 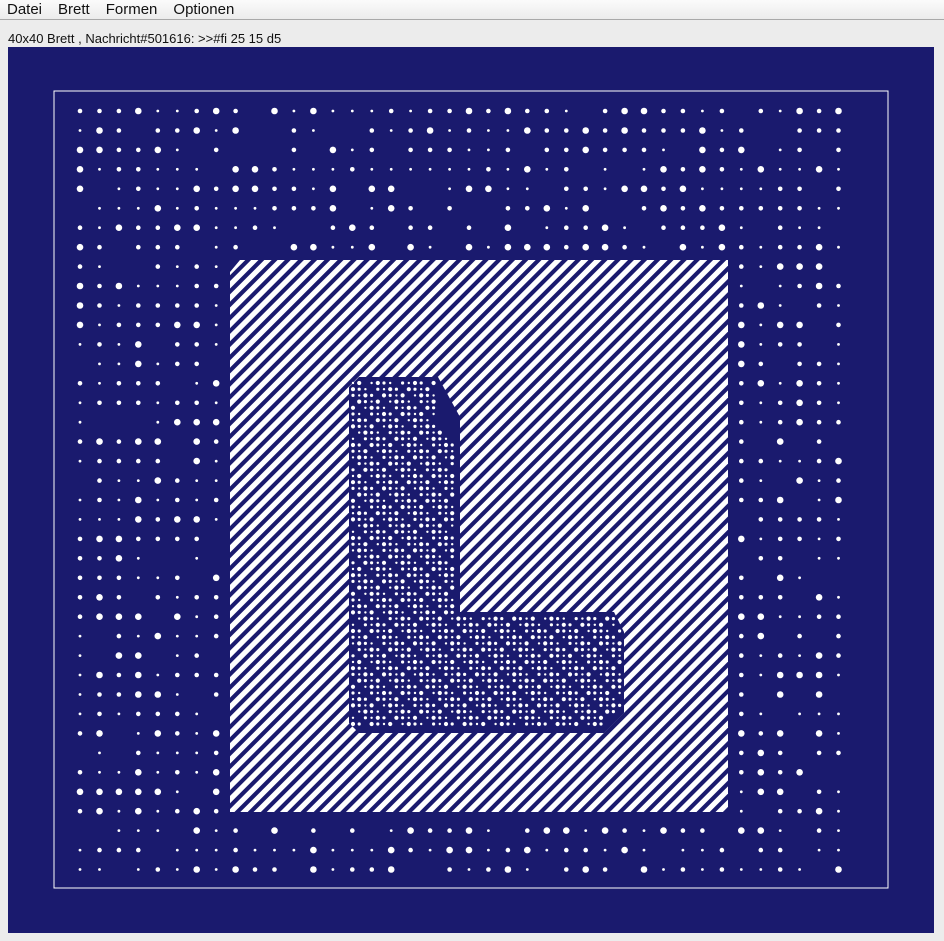 I want to click on menu-brett: Brett, so click(x=74, y=10).